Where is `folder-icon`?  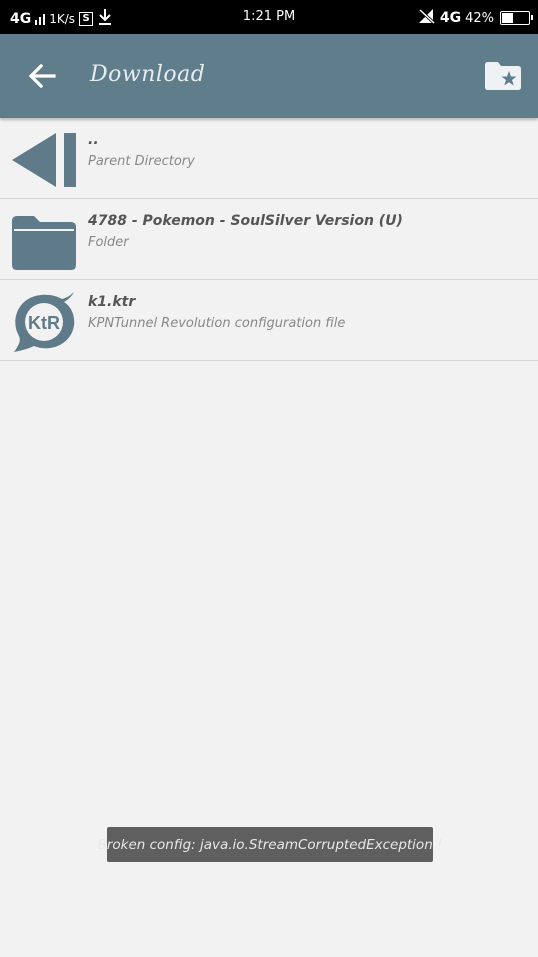
folder-icon is located at coordinates (44, 241).